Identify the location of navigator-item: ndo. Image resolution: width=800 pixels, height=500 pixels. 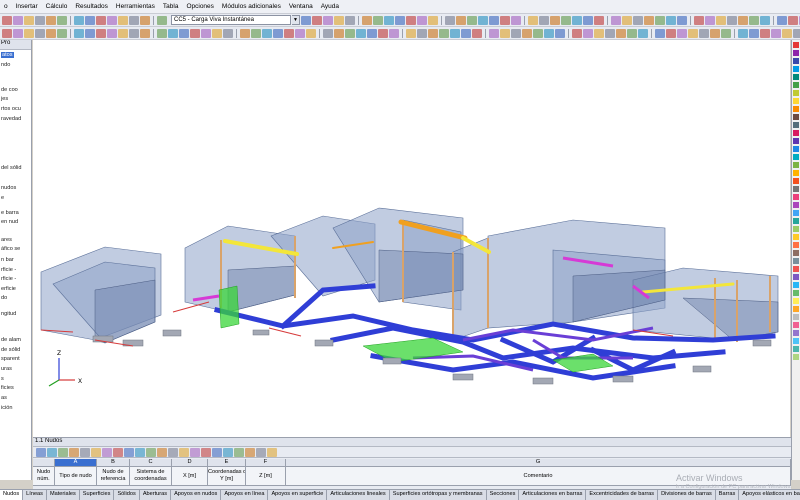
(5, 65).